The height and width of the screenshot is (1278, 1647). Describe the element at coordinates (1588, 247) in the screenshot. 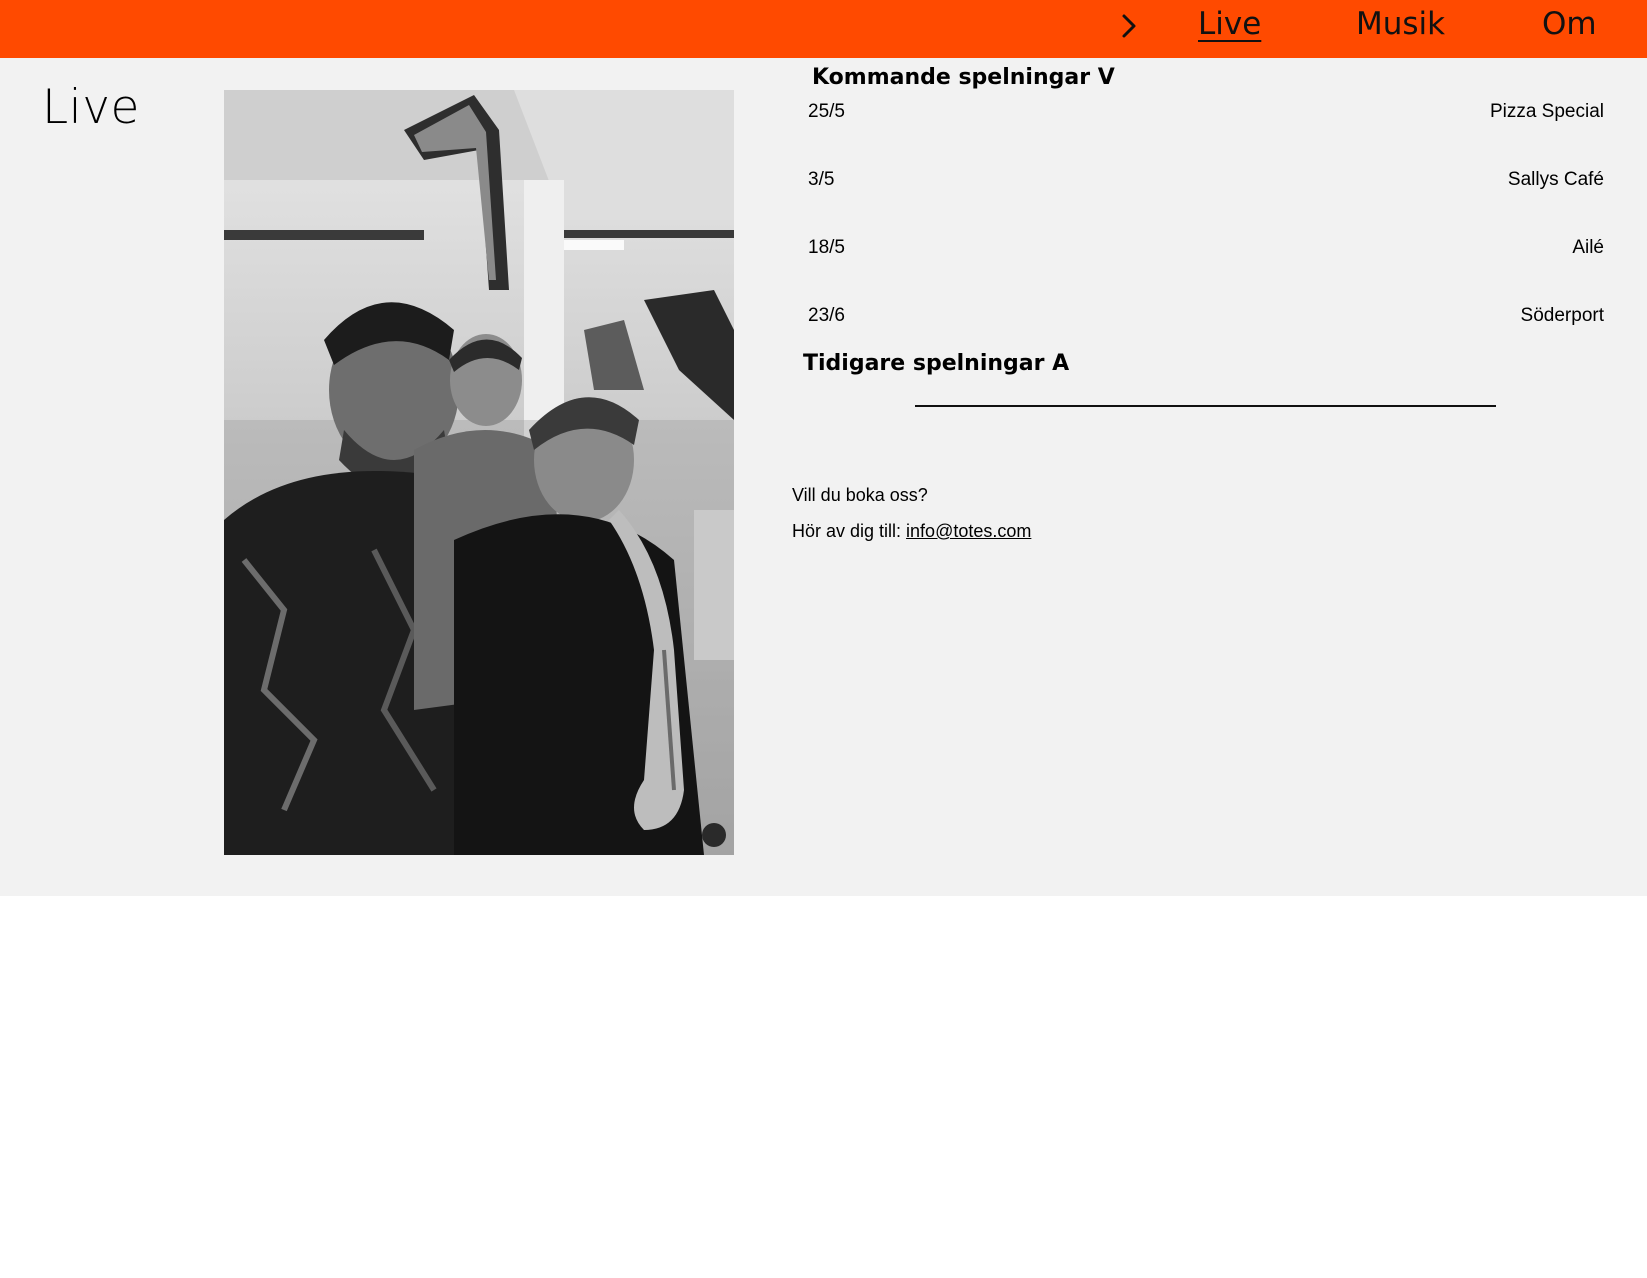

I see `gig-venue: Ailé` at that location.